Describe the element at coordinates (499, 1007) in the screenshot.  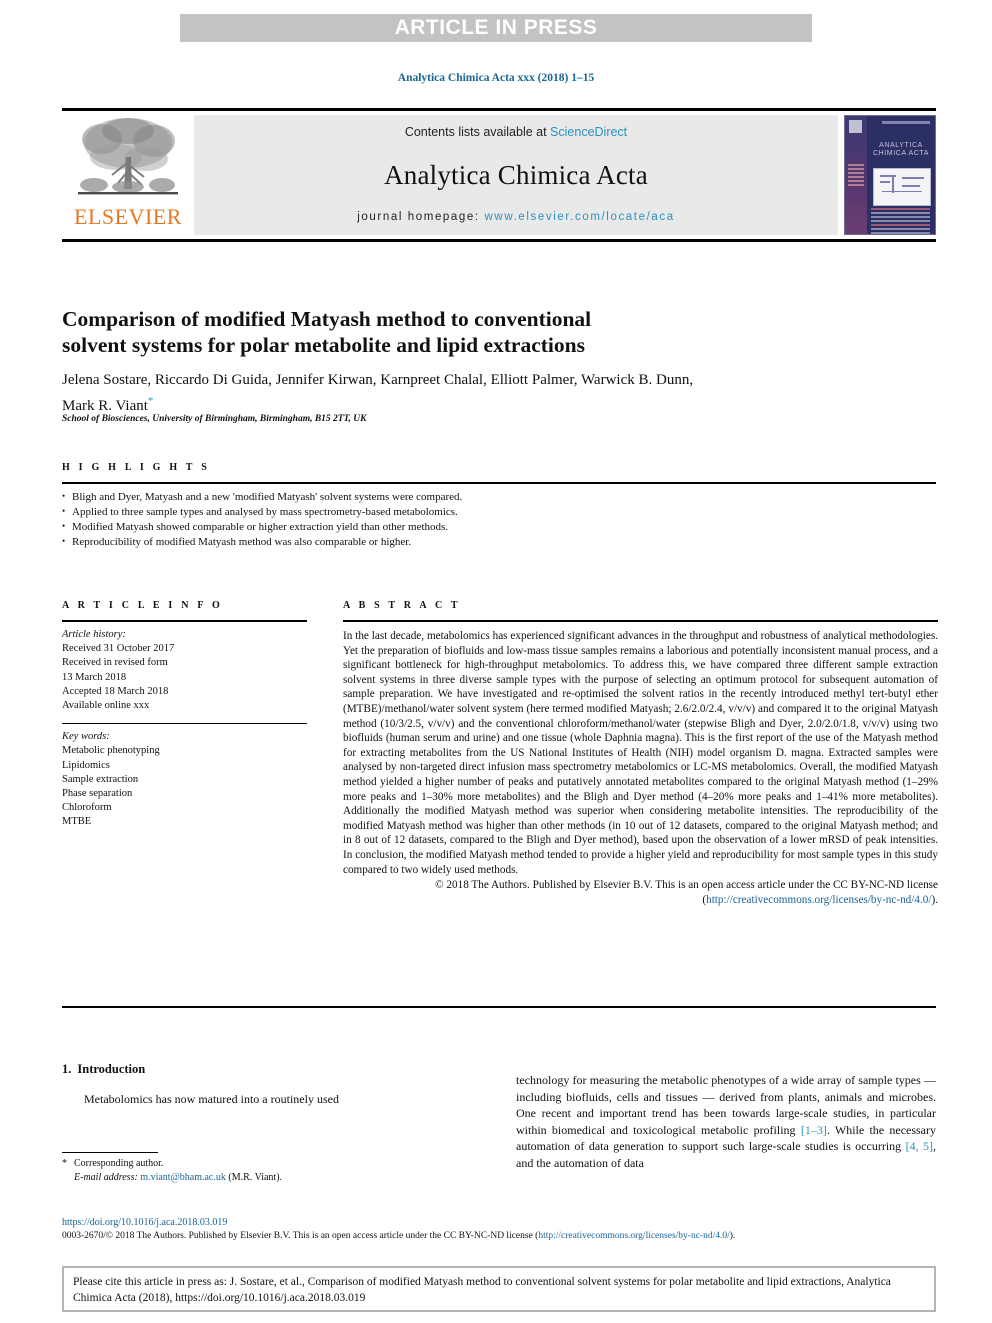
I see `abstract-bottom-rule` at that location.